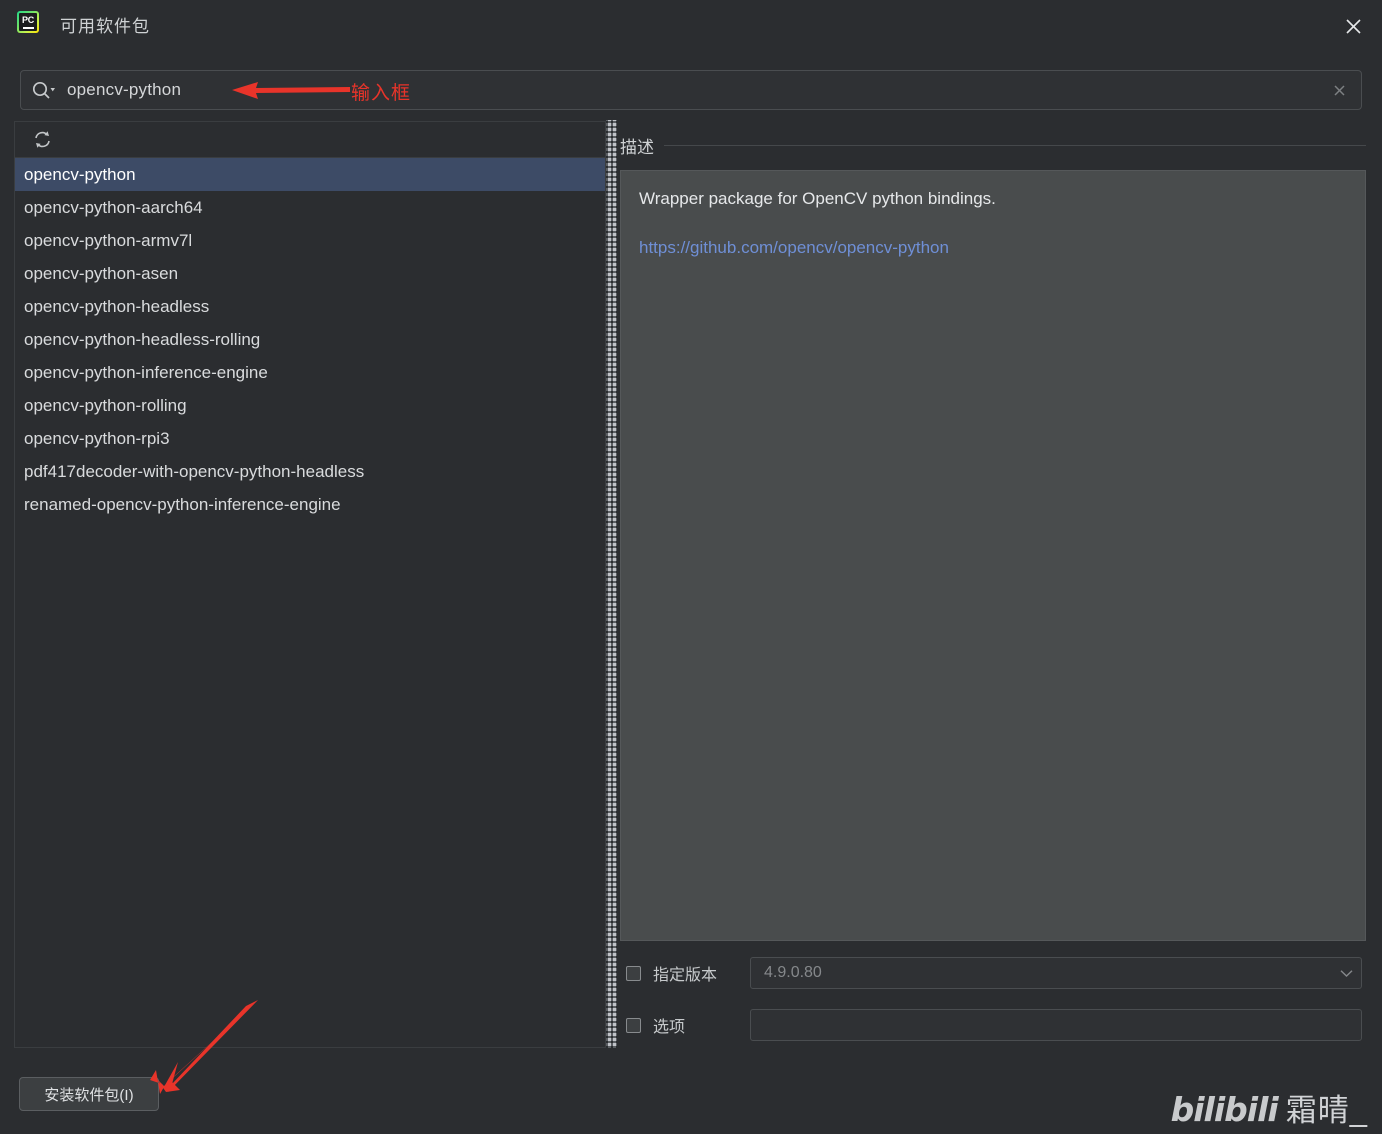  What do you see at coordinates (633, 973) in the screenshot?
I see `specify-version-checkbox` at bounding box center [633, 973].